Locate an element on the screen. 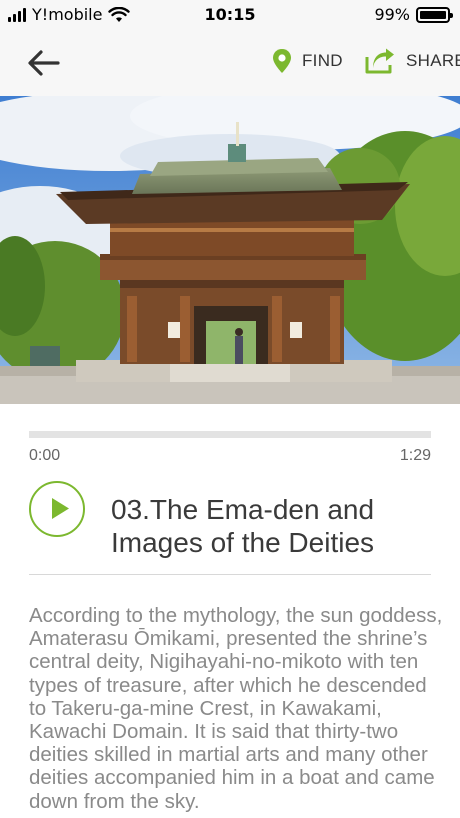 This screenshot has width=460, height=818. map-pin-icon is located at coordinates (282, 61).